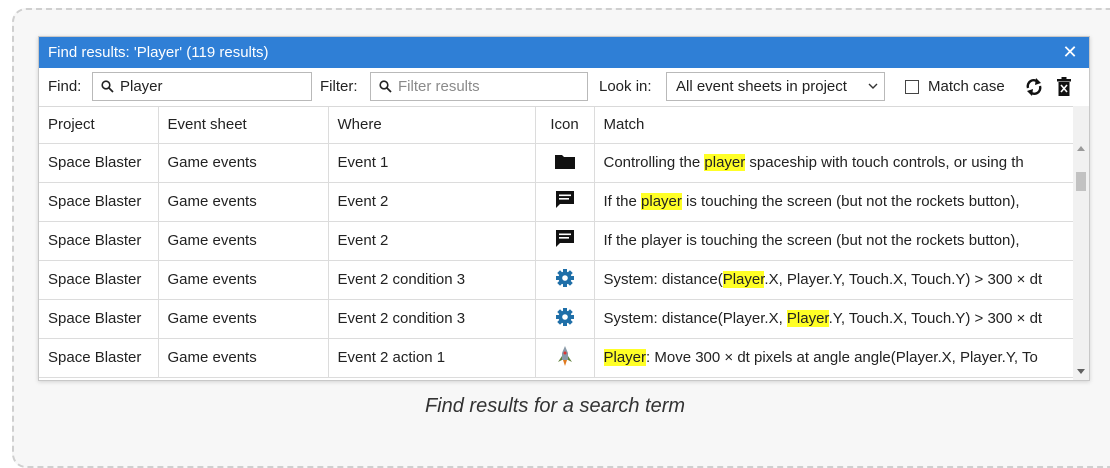 The image size is (1110, 468). Describe the element at coordinates (432, 358) in the screenshot. I see `cell-where: Event 2 action 1` at that location.